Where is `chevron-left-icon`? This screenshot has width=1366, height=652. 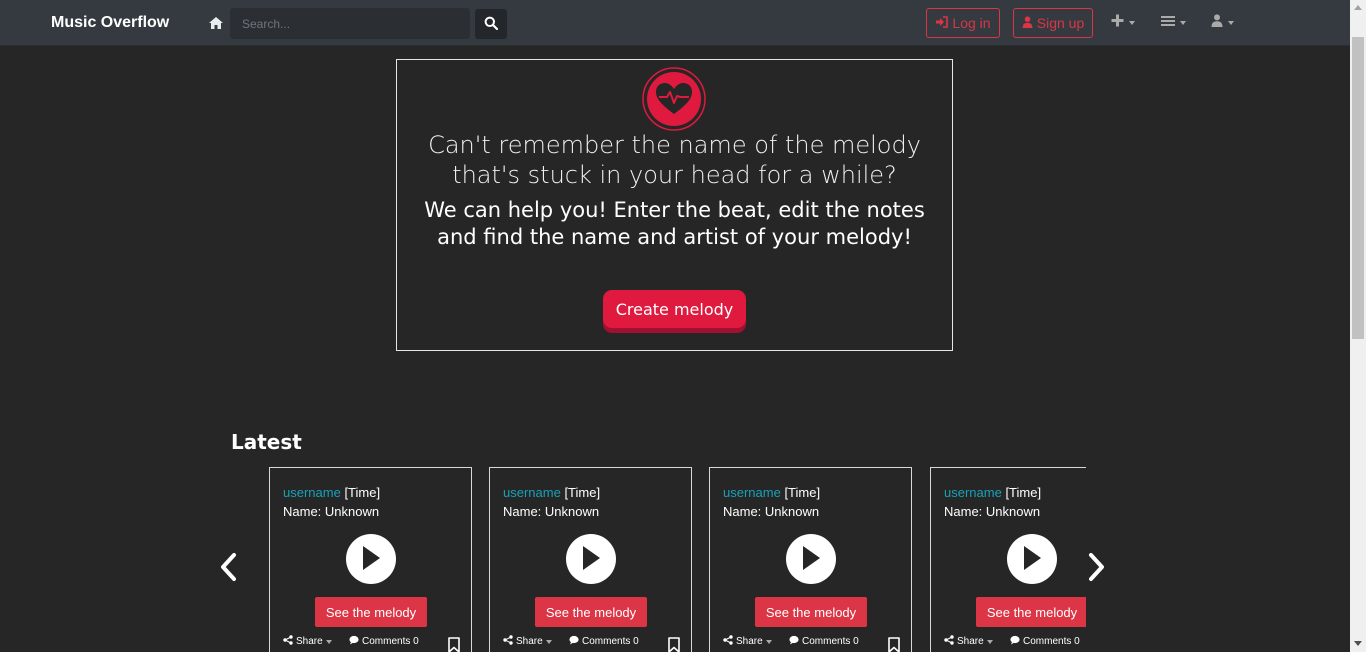 chevron-left-icon is located at coordinates (229, 569).